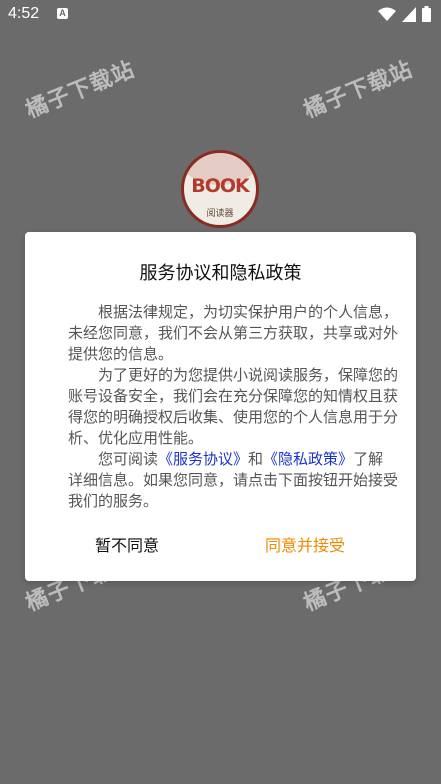 The image size is (441, 784). What do you see at coordinates (387, 14) in the screenshot?
I see `wifi-icon` at bounding box center [387, 14].